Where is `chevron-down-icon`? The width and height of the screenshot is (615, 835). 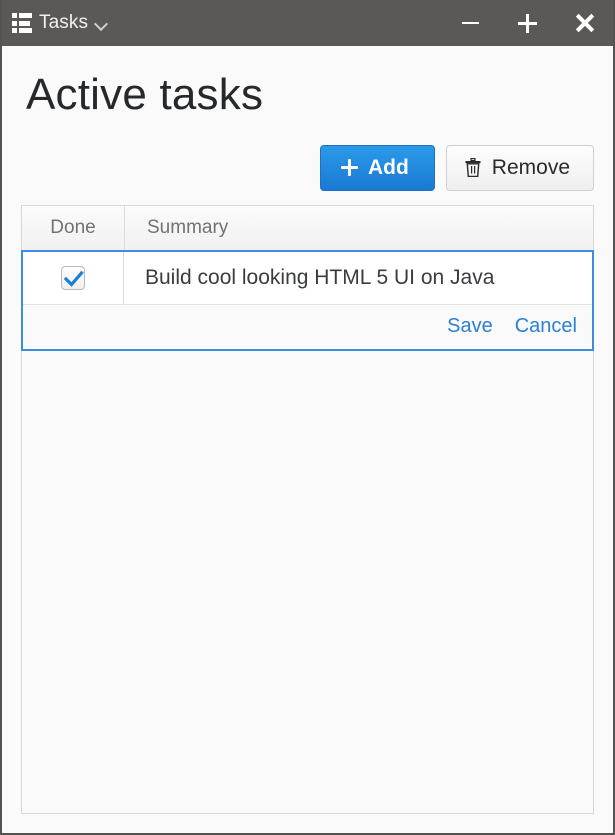 chevron-down-icon is located at coordinates (102, 25).